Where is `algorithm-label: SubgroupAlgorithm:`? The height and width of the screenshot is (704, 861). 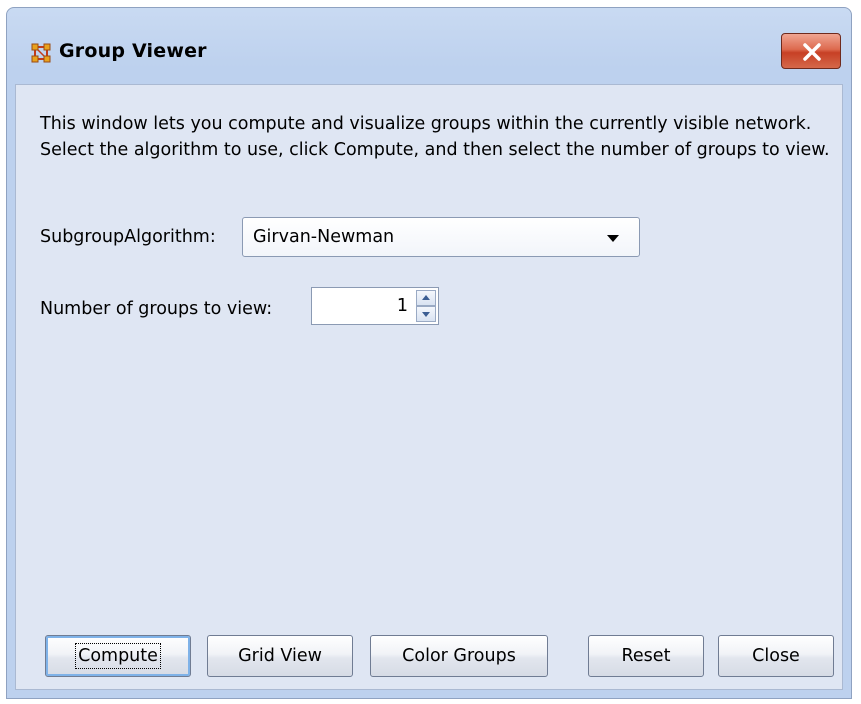 algorithm-label: SubgroupAlgorithm: is located at coordinates (128, 237).